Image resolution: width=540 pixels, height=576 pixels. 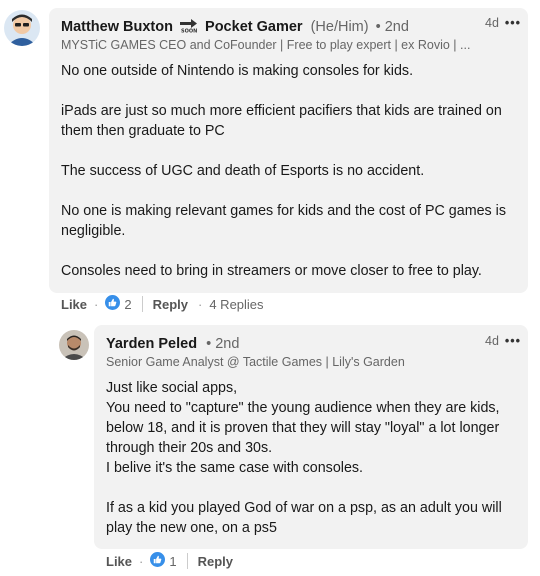 What do you see at coordinates (339, 27) in the screenshot?
I see `comment-author-pronouns: (He/Him)` at bounding box center [339, 27].